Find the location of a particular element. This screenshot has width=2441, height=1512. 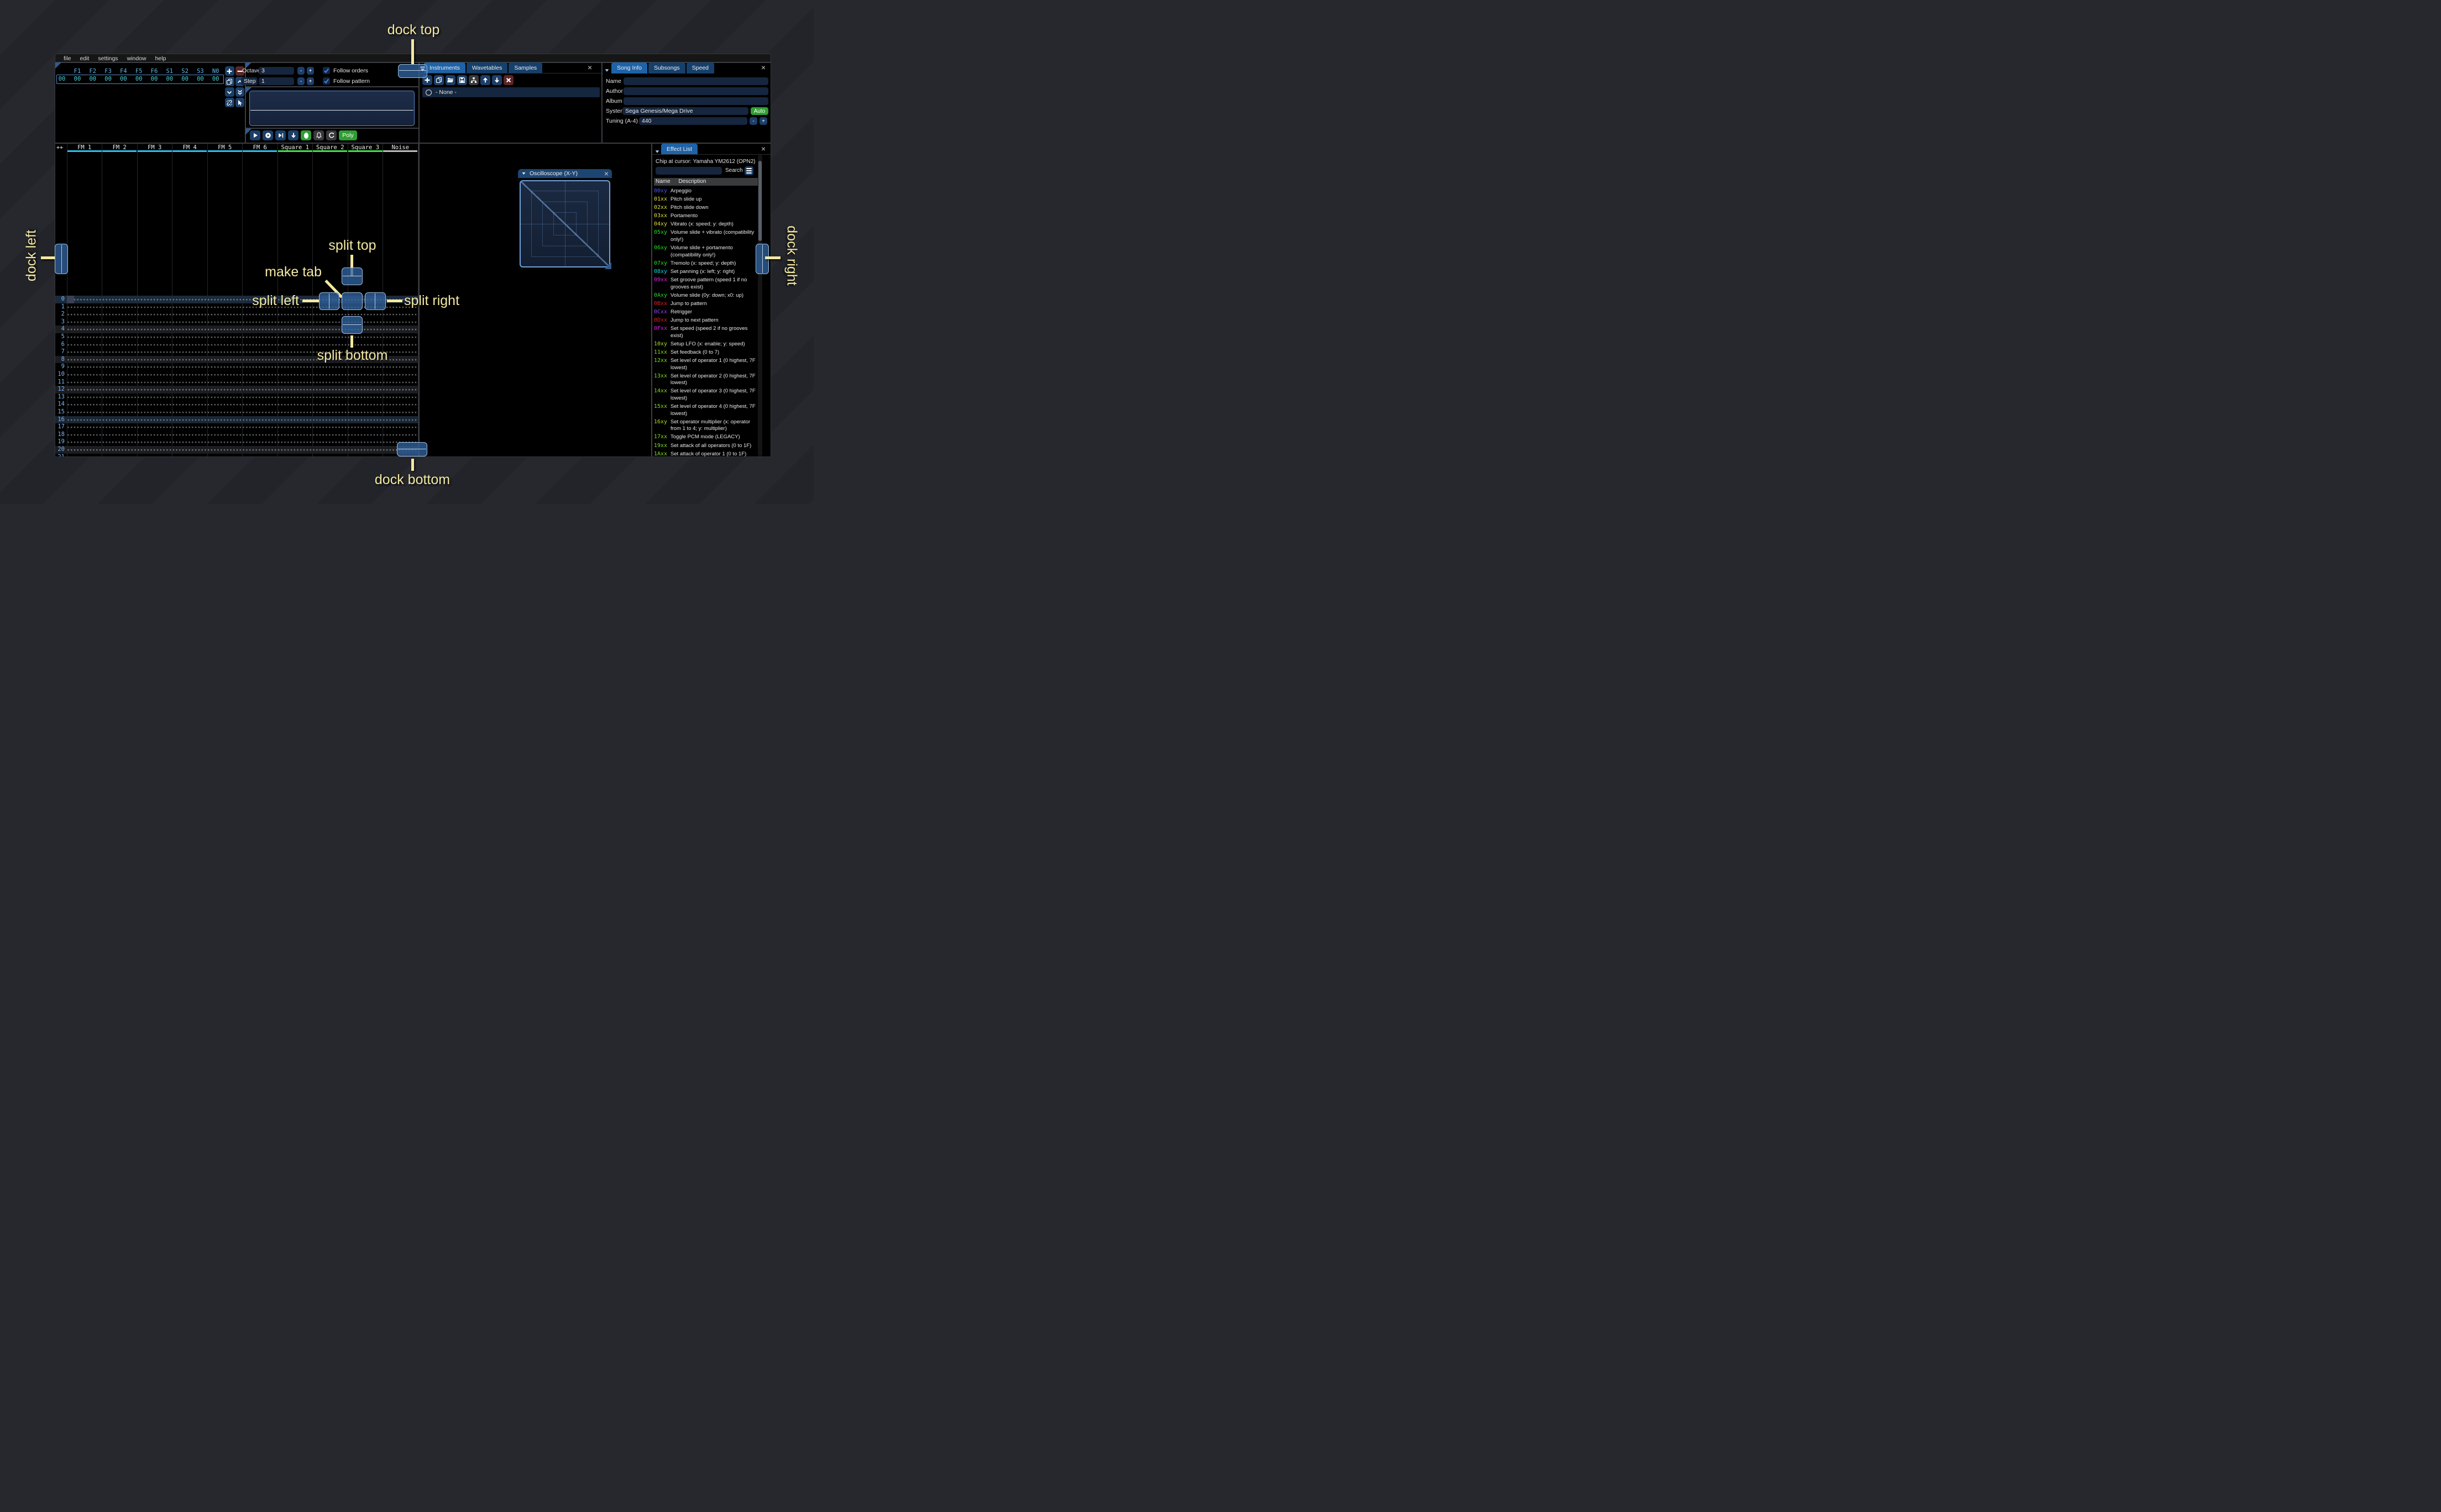

tab-instruments: Instruments is located at coordinates (444, 68).